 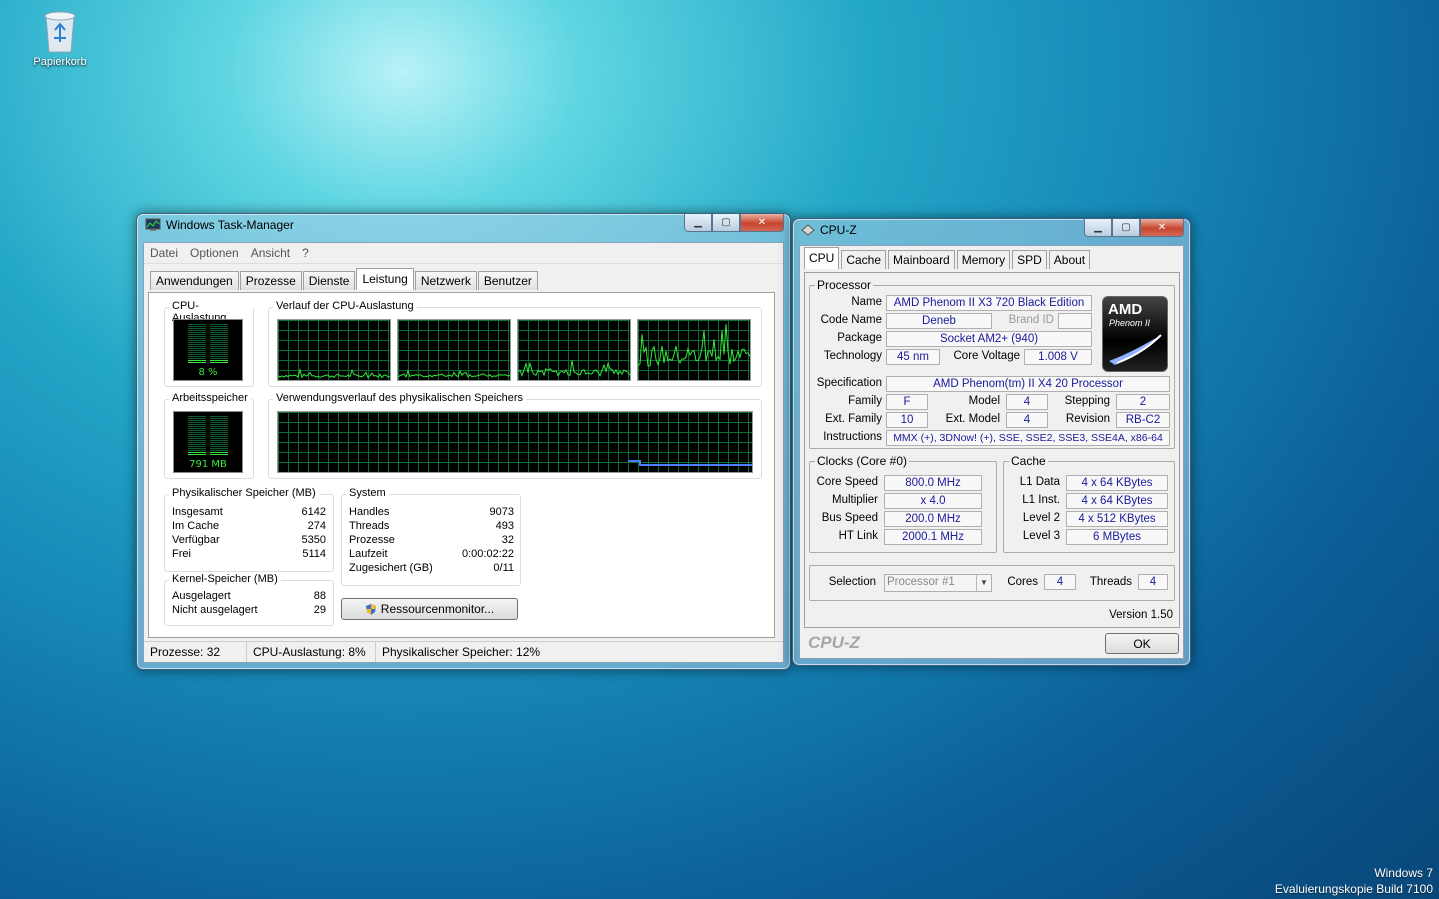 What do you see at coordinates (1117, 483) in the screenshot?
I see `l1data-value: 4 x 64 KBytes` at bounding box center [1117, 483].